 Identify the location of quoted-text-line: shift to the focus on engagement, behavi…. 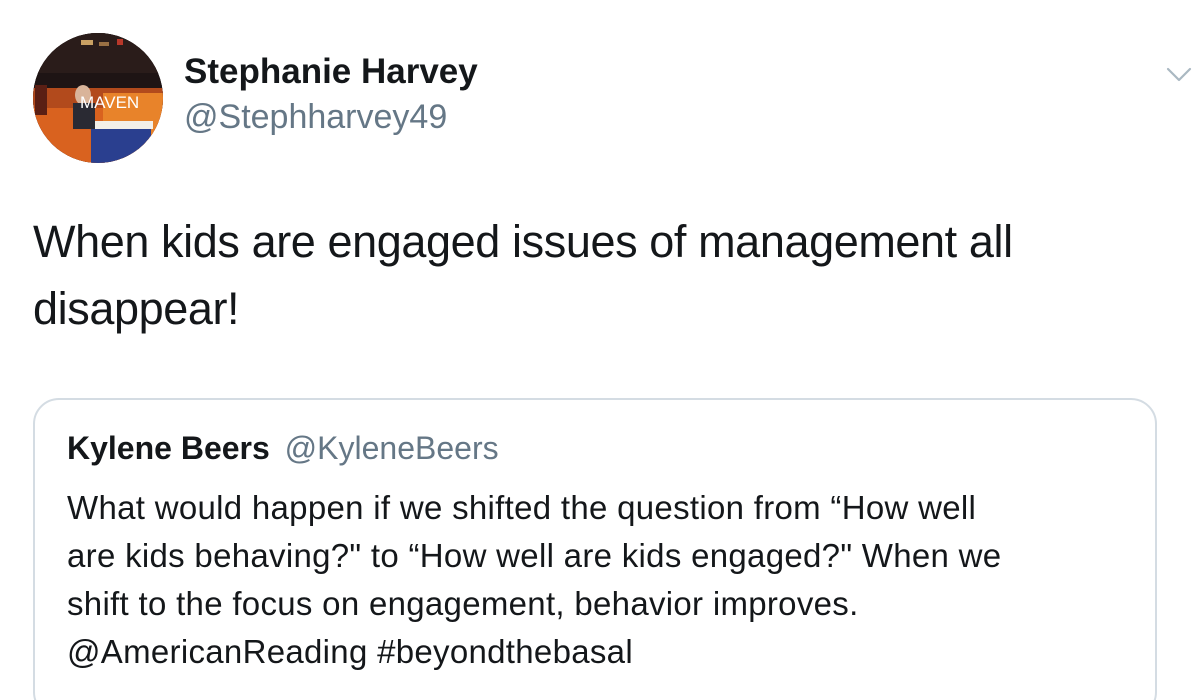
(463, 603).